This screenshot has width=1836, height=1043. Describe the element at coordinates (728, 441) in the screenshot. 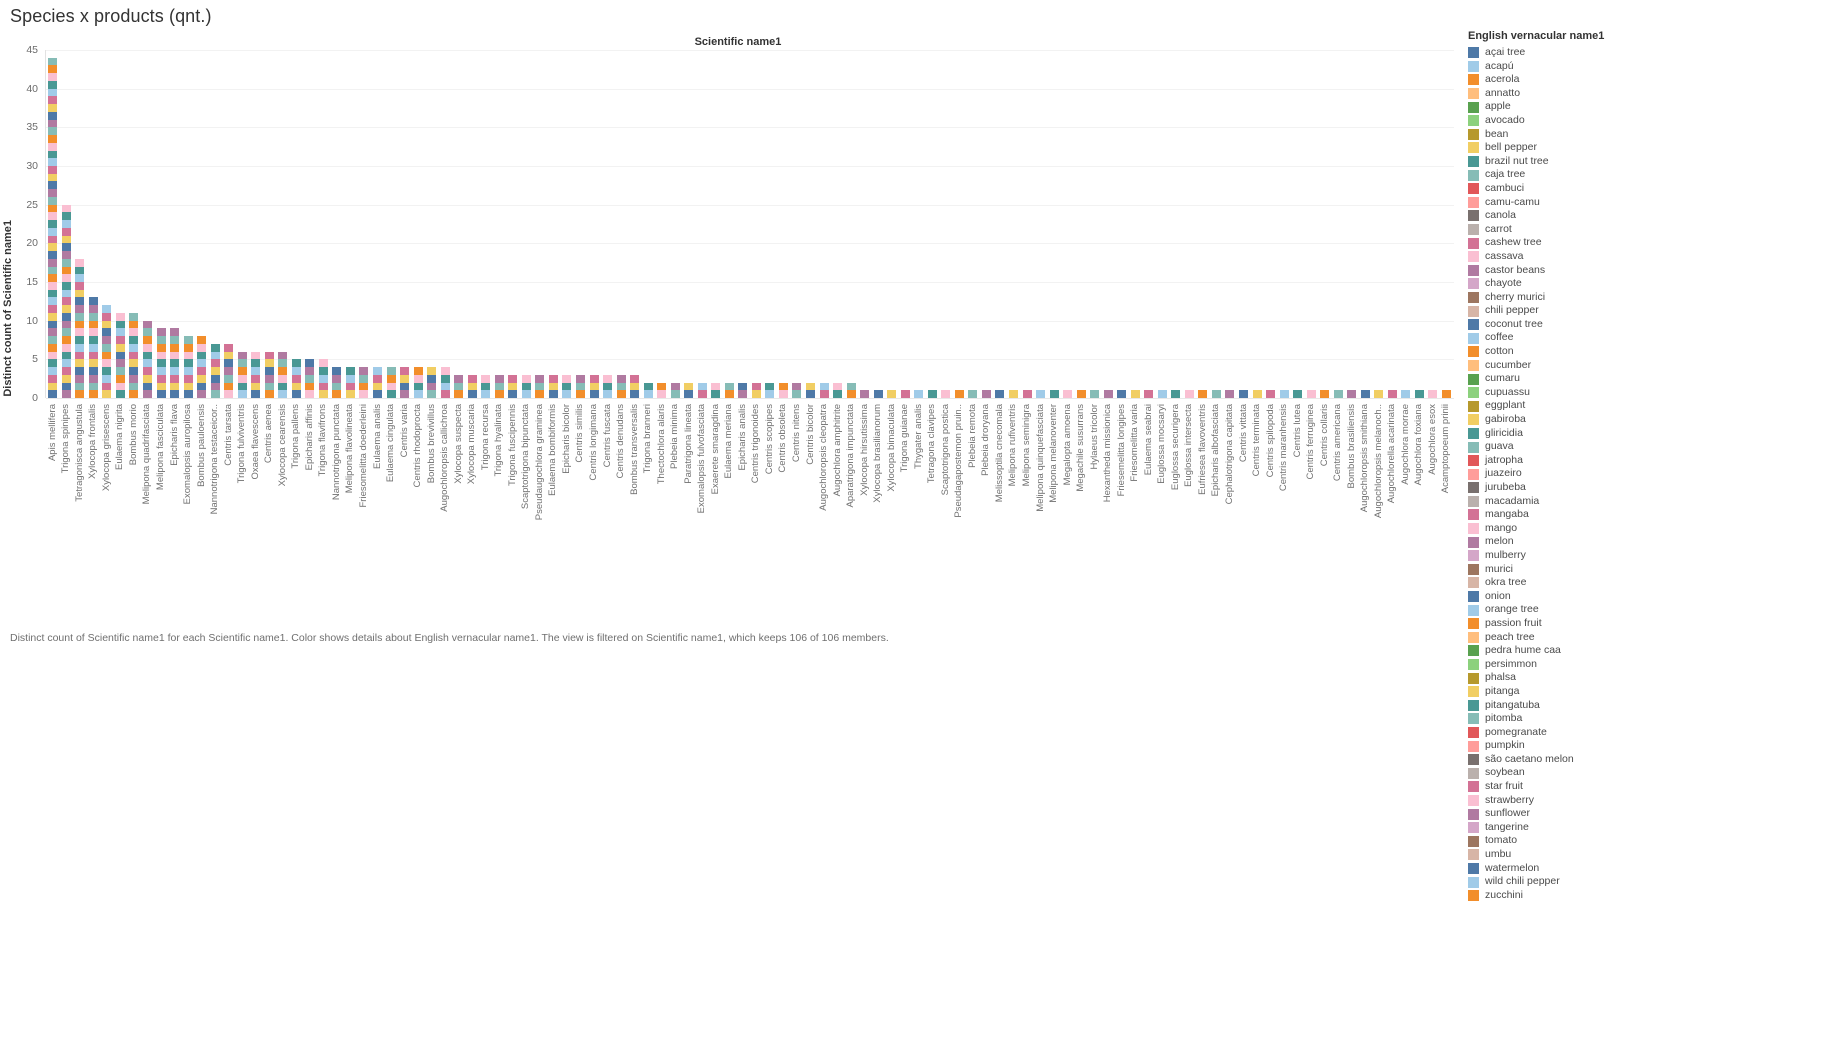

I see `x-axis-label: Eulaema meriana` at that location.